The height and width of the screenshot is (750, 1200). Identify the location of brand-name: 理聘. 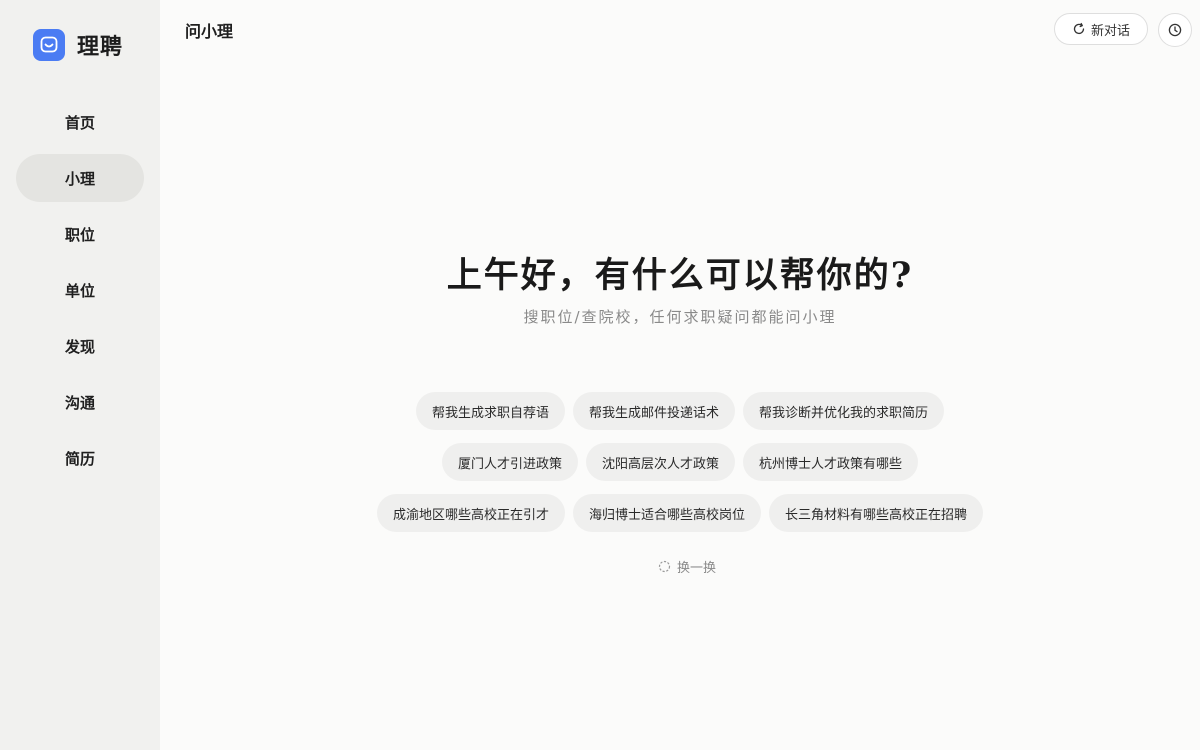
(100, 47).